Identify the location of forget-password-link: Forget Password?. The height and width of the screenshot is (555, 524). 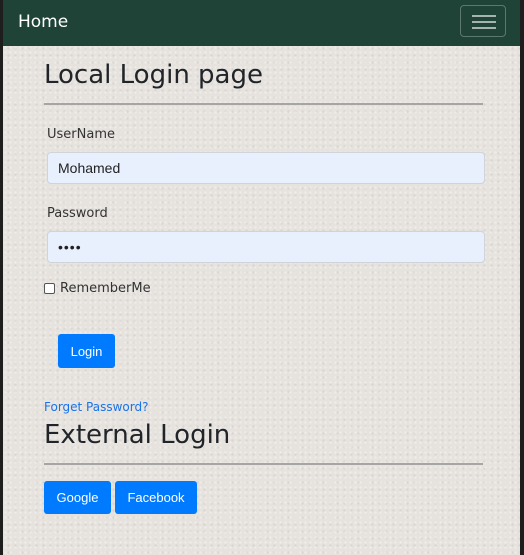
(96, 407).